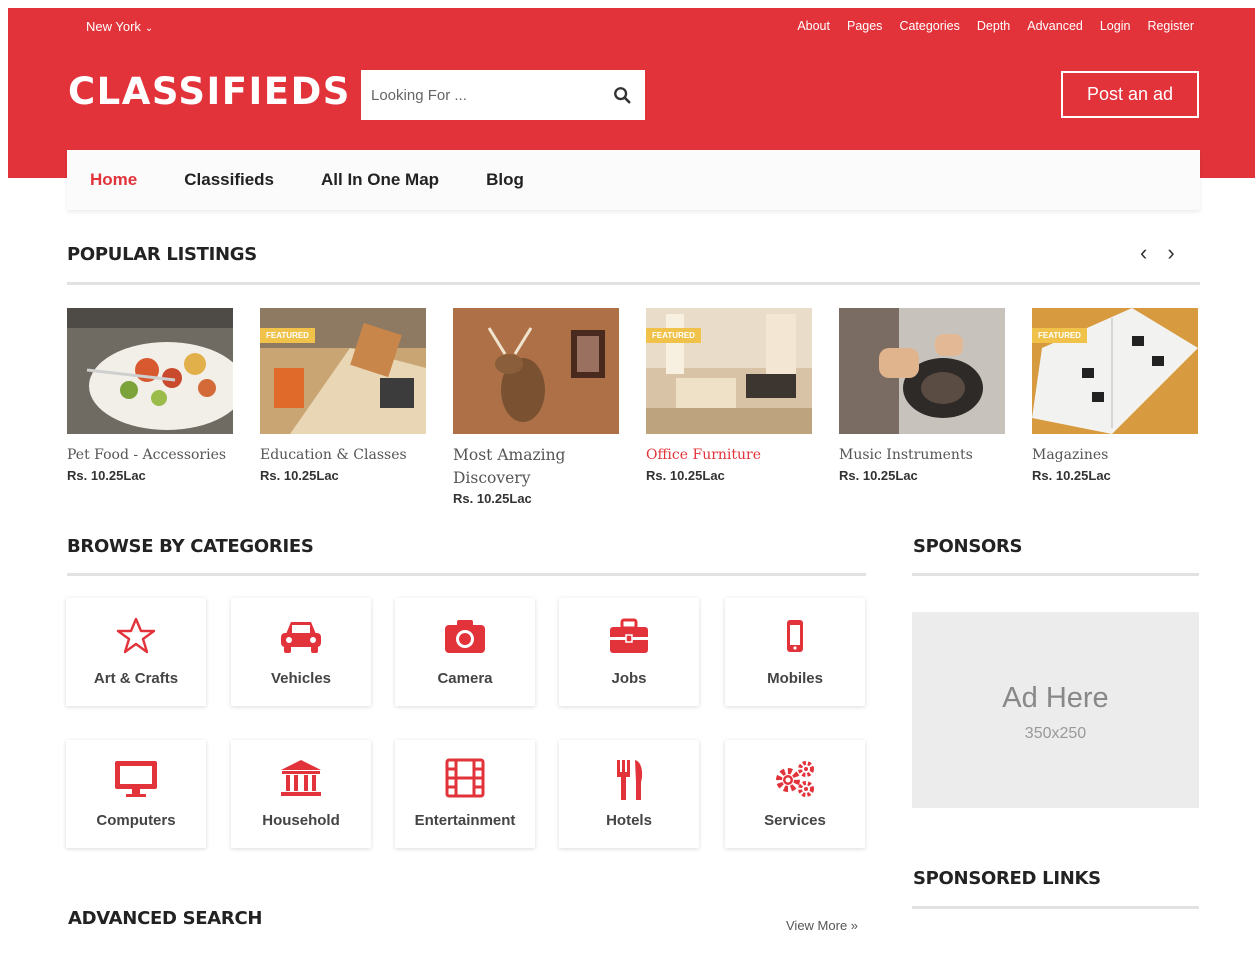  What do you see at coordinates (729, 455) in the screenshot?
I see `listing-title: Office Furniture` at bounding box center [729, 455].